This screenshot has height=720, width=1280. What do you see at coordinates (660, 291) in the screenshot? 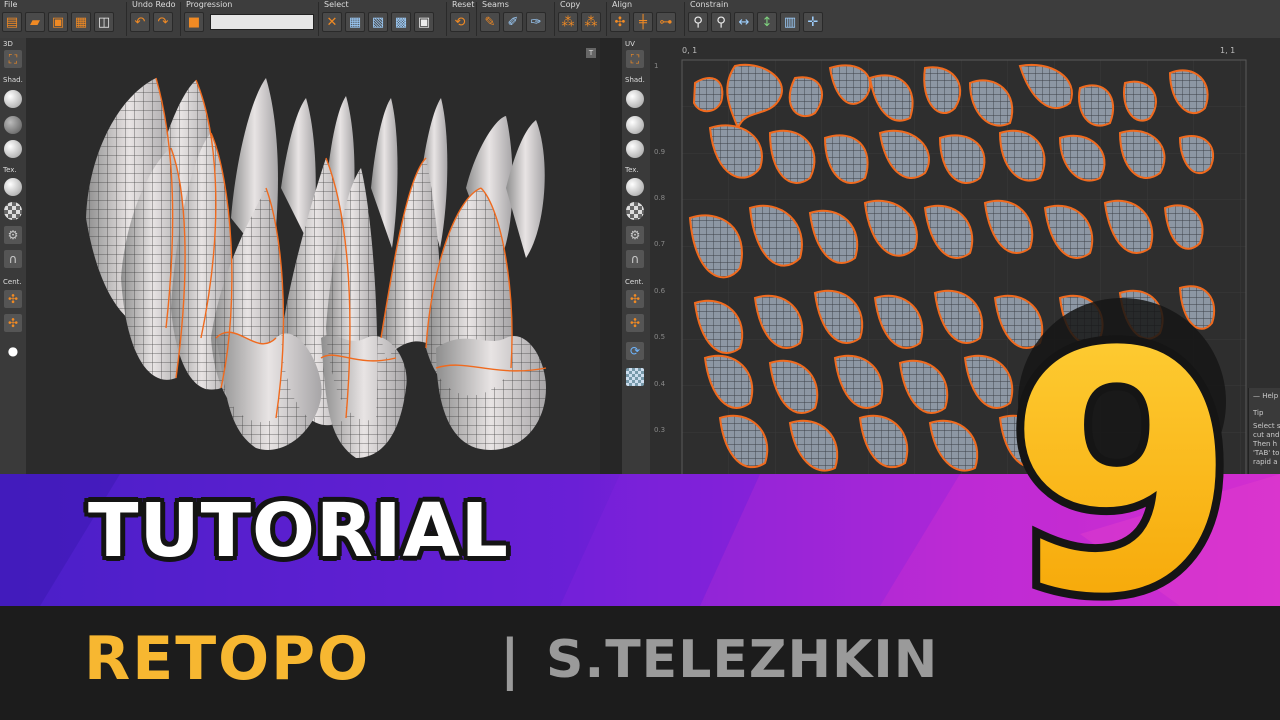
I see `uv-tick: 0.6` at bounding box center [660, 291].